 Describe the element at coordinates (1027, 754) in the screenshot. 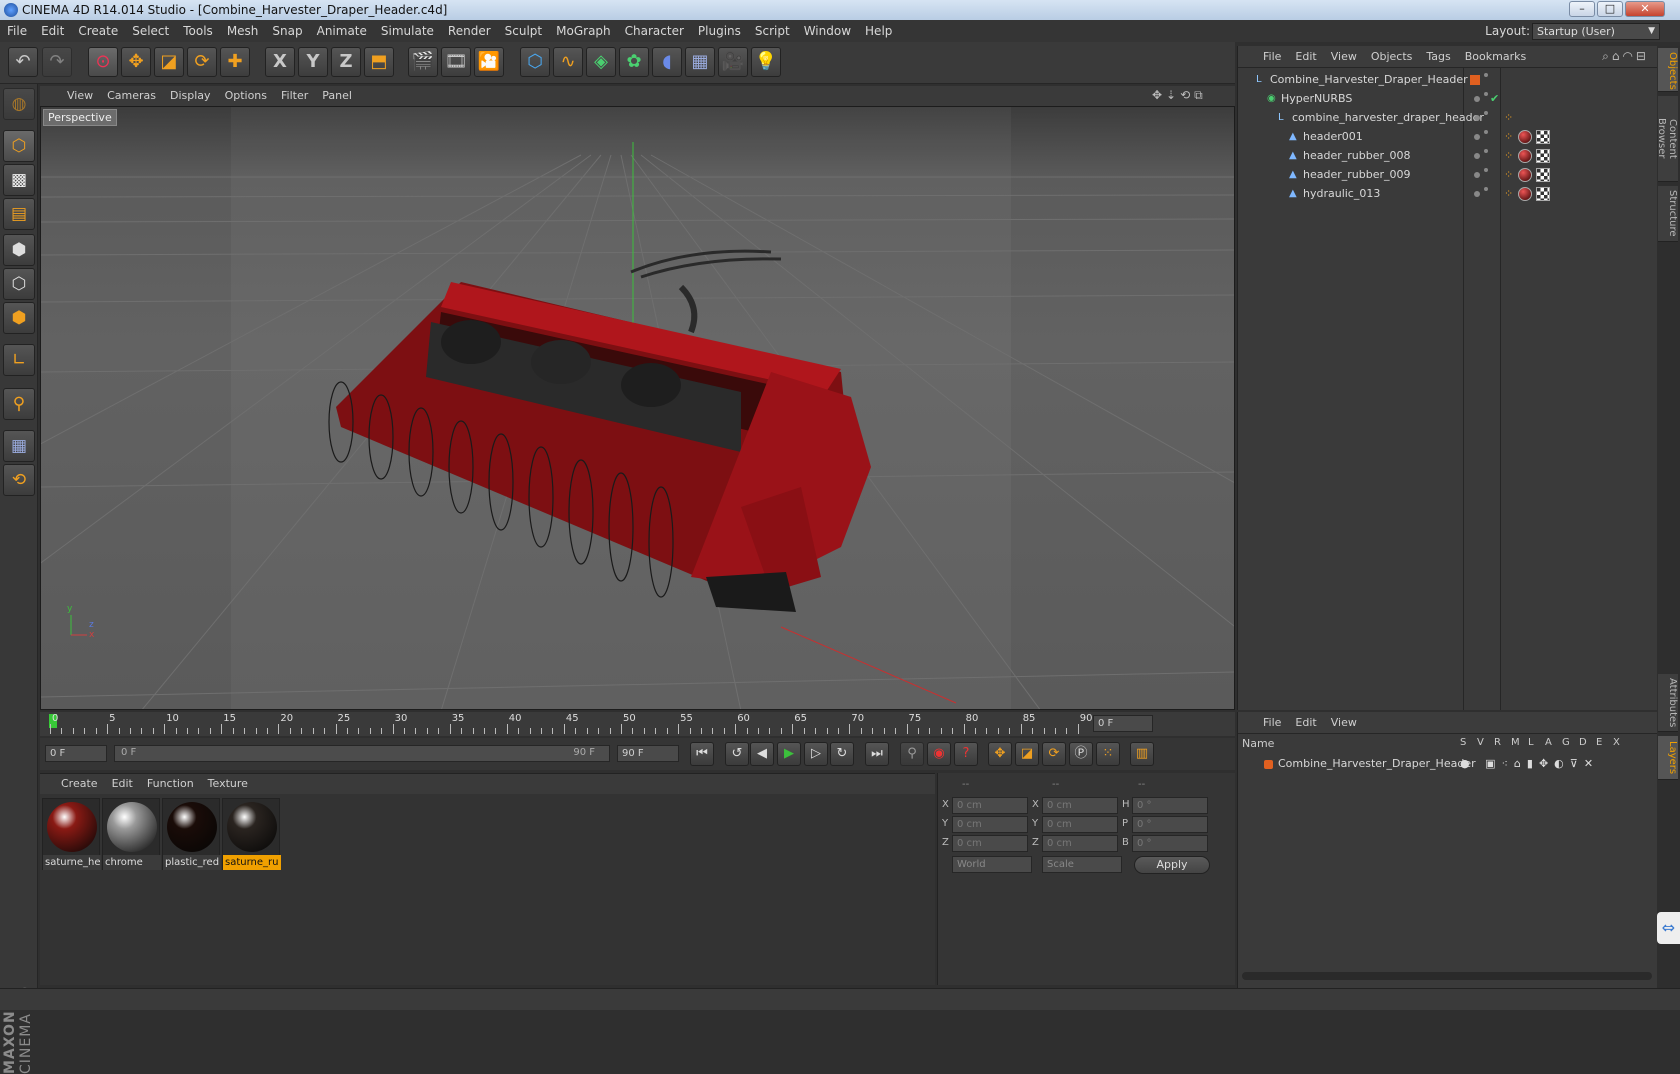

I see `key-scale-icon: ◪` at that location.